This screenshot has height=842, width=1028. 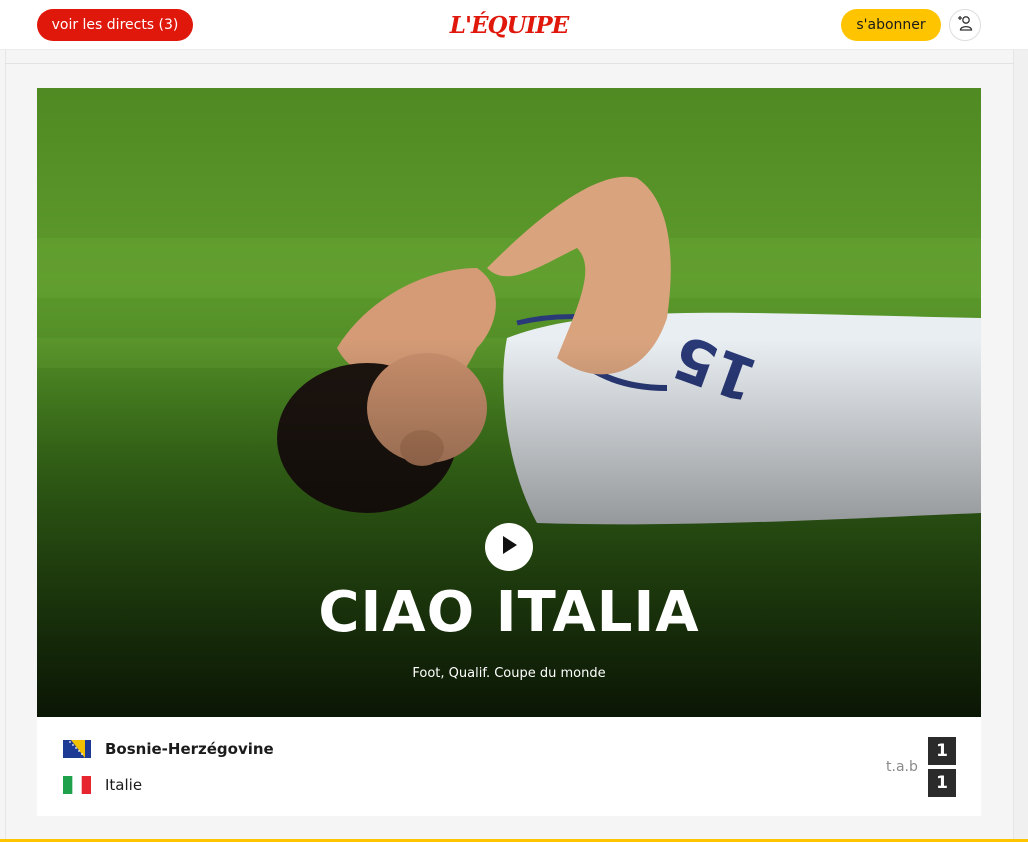 What do you see at coordinates (509, 613) in the screenshot?
I see `headline: CIAO ITALIA` at bounding box center [509, 613].